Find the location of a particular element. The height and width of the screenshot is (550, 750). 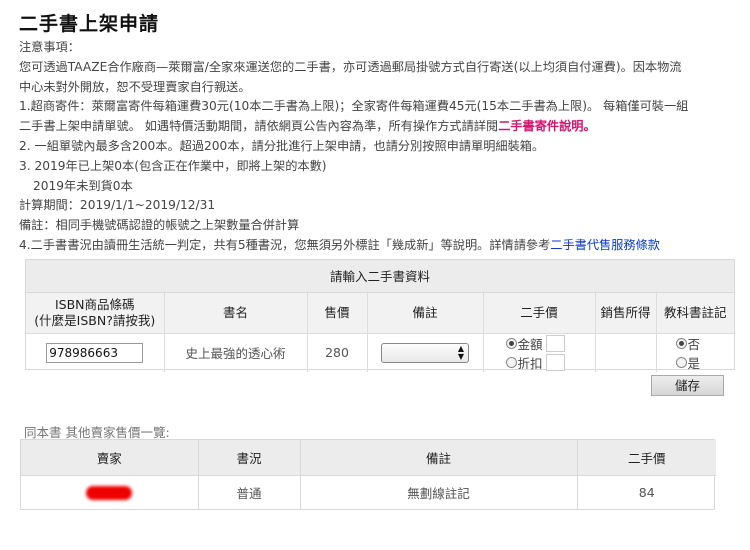

table-row: 史上最強的透心術 280 ▲▼ 金額 折扣 is located at coordinates (380, 352).